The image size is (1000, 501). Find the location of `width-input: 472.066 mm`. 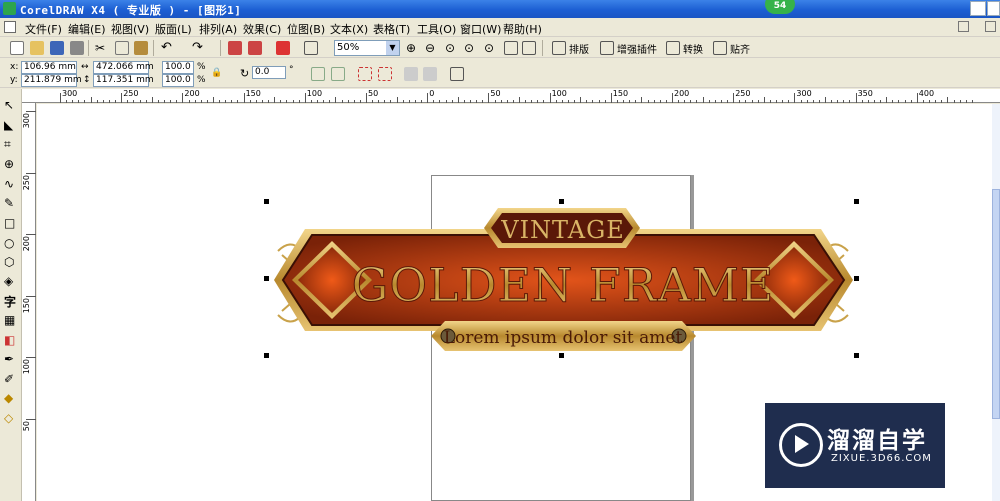

width-input: 472.066 mm is located at coordinates (123, 67).